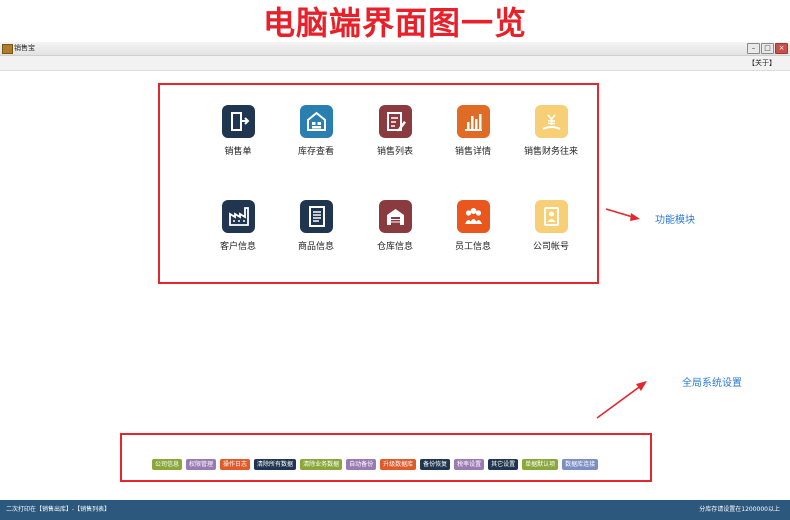  I want to click on module-label: 仓库信息, so click(394, 247).